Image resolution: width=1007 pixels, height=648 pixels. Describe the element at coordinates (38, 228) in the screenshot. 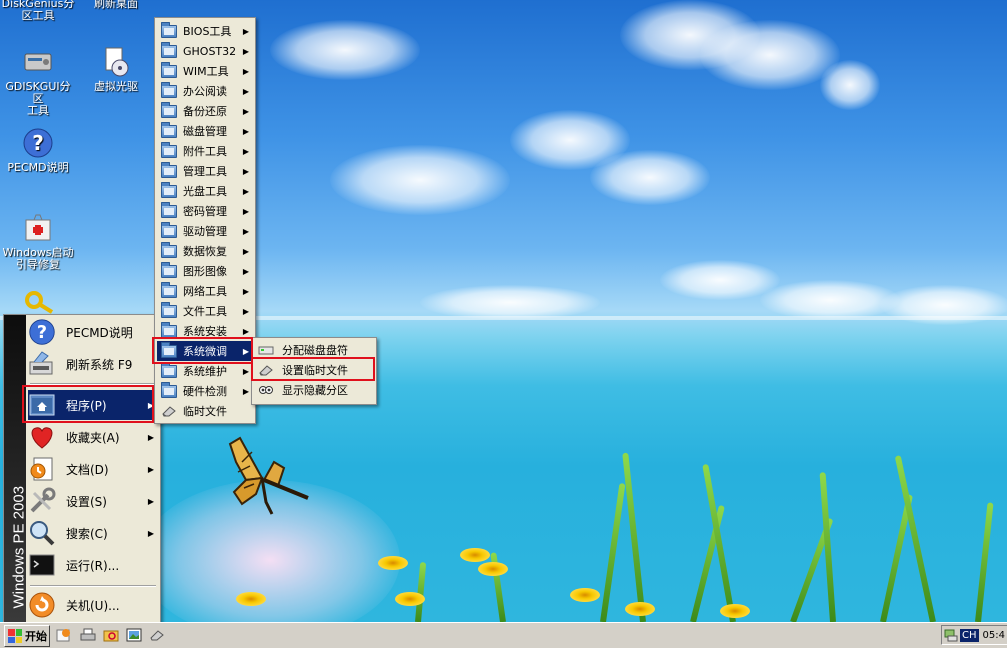

I see `boot-repair-icon` at that location.